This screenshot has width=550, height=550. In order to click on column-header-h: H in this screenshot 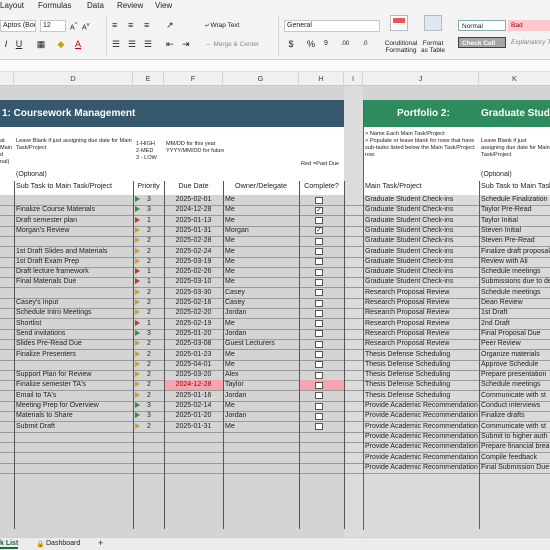, I will do `click(321, 79)`.